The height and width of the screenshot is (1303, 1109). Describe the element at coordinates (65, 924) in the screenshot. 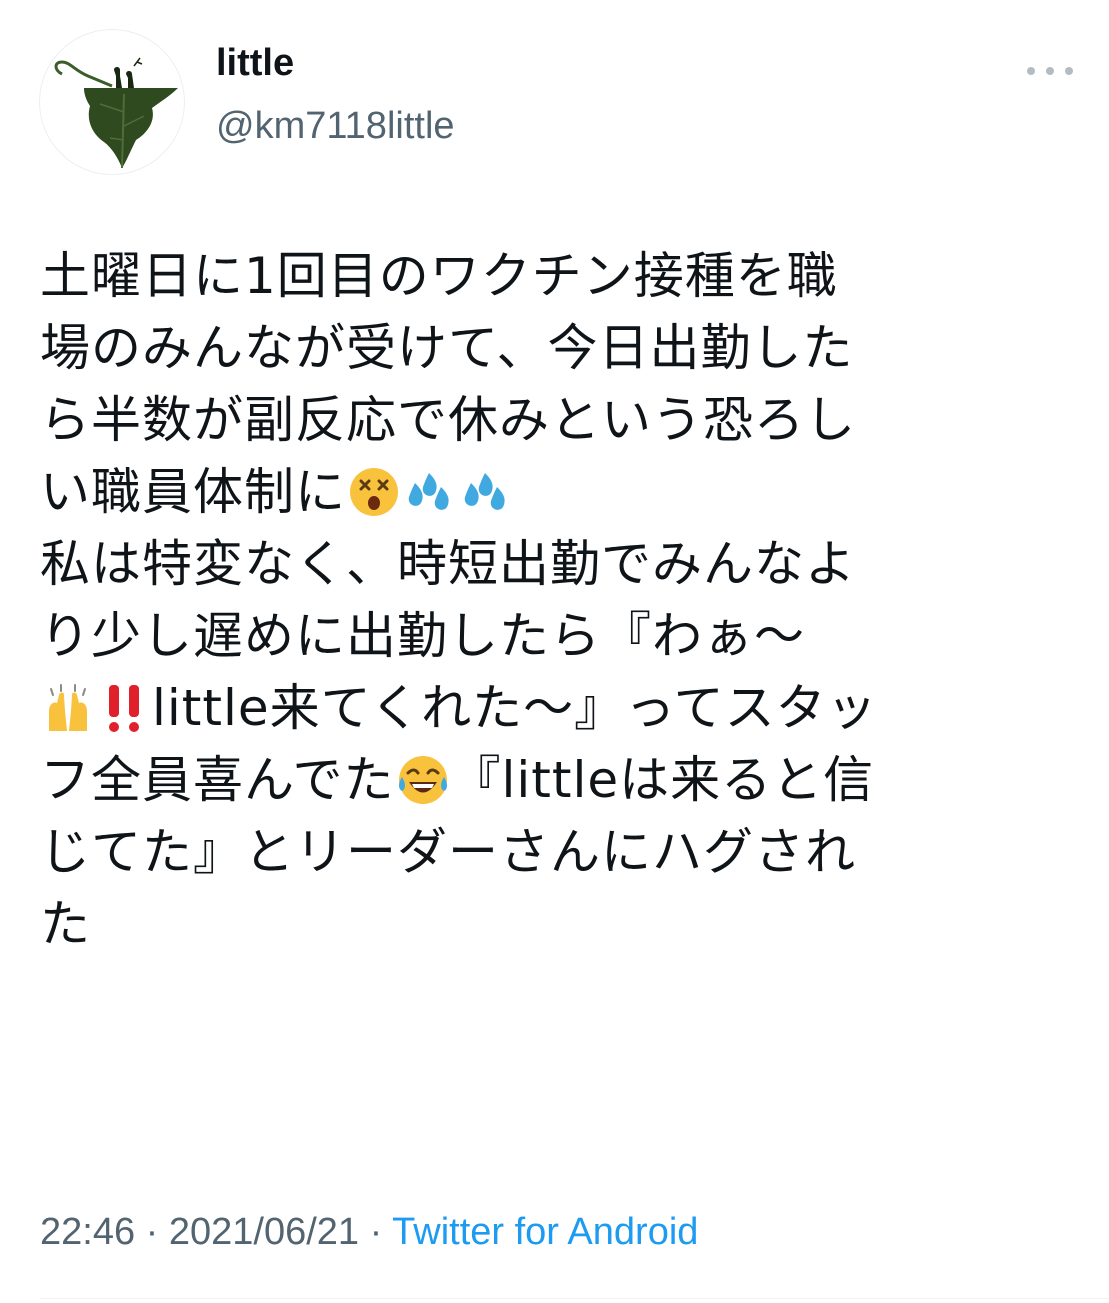

I see `tweet-line: た` at that location.